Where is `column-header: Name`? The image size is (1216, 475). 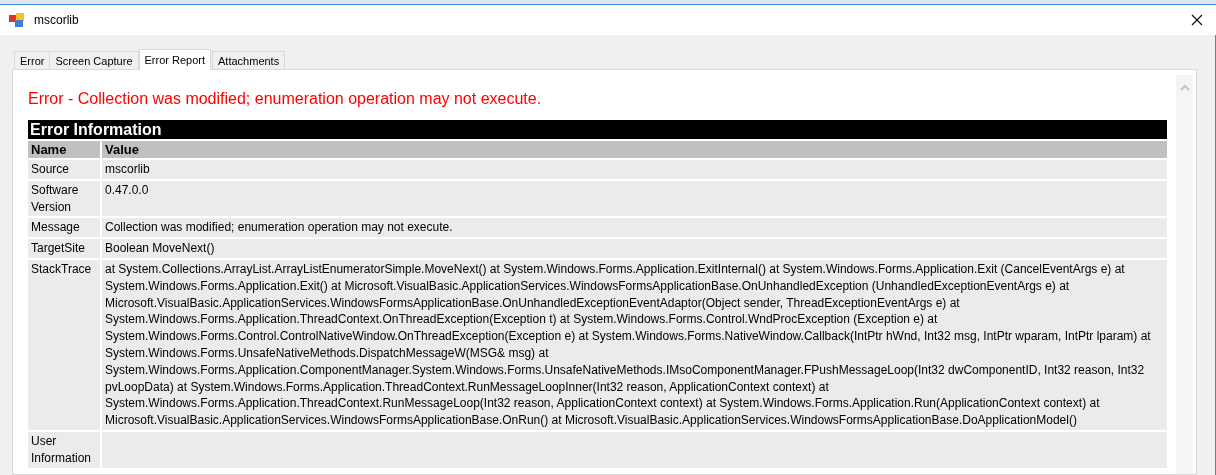
column-header: Name is located at coordinates (65, 149).